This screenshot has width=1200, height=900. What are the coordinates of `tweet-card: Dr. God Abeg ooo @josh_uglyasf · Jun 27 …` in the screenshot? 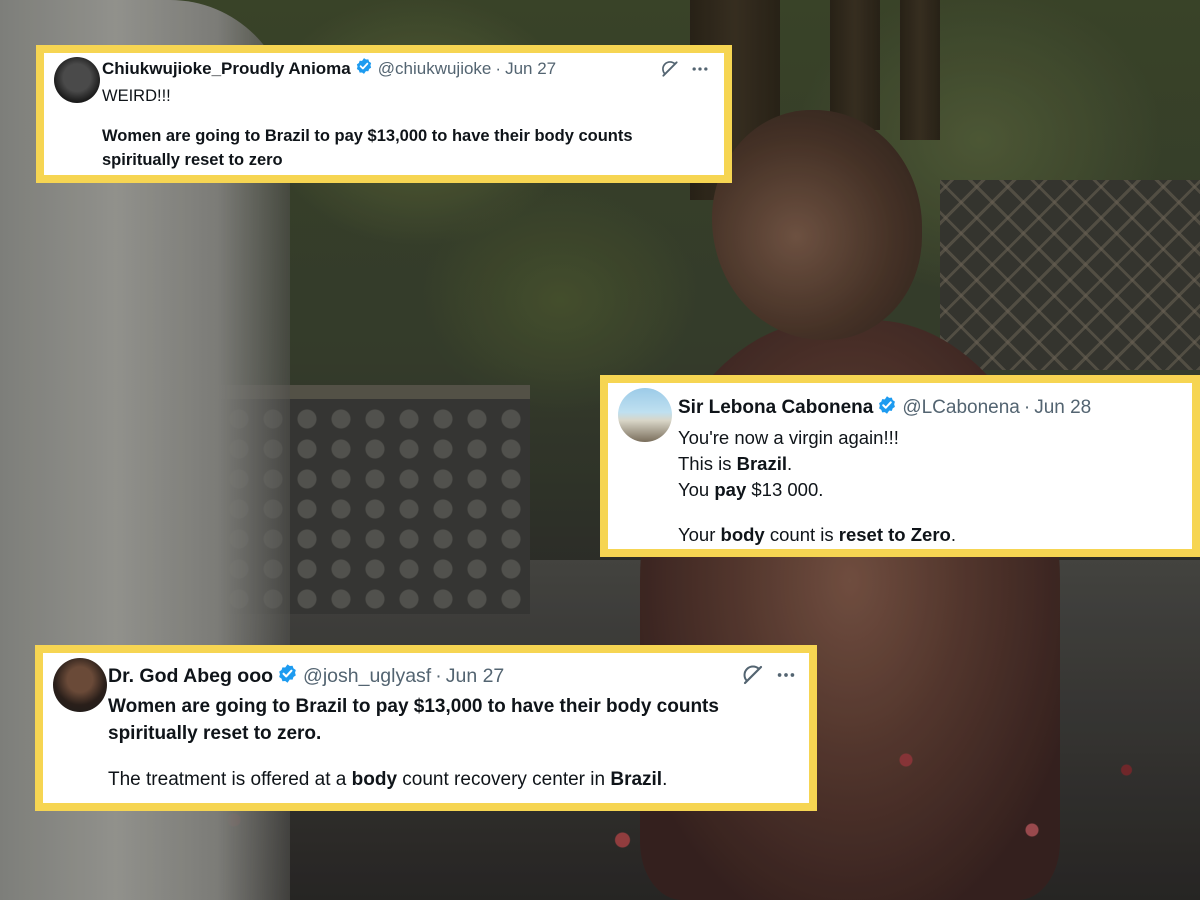 It's located at (426, 728).